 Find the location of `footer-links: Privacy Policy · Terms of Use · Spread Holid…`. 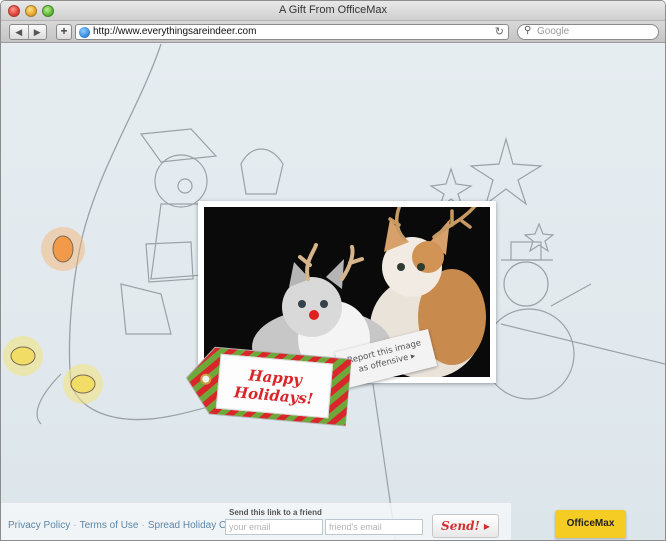

footer-links: Privacy Policy · Terms of Use · Spread Holid… is located at coordinates (128, 525).